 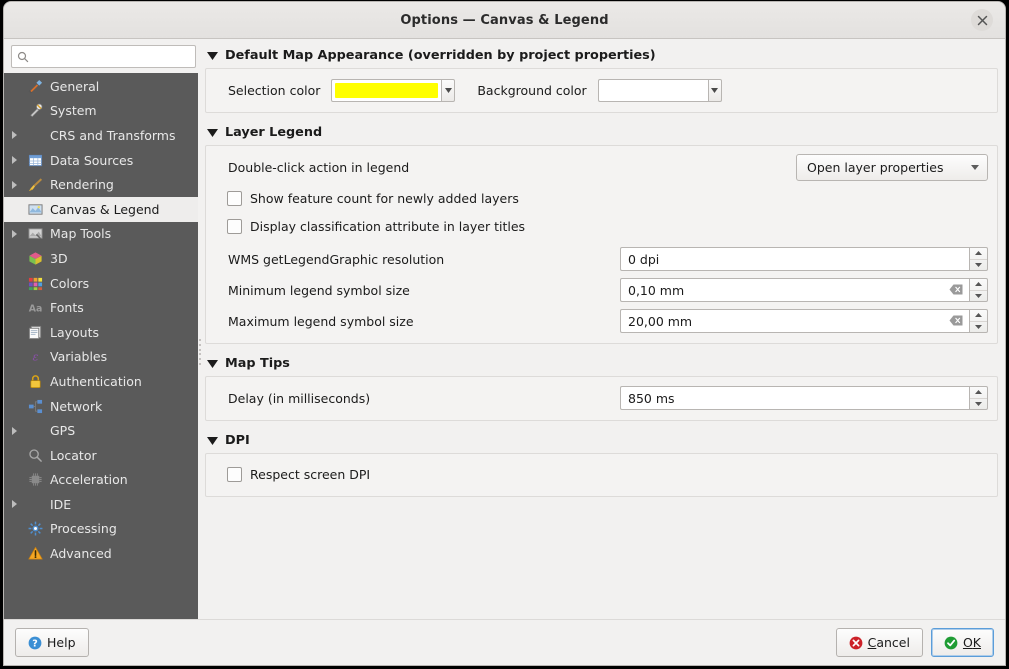 I want to click on paintbrush-icon, so click(x=35, y=184).